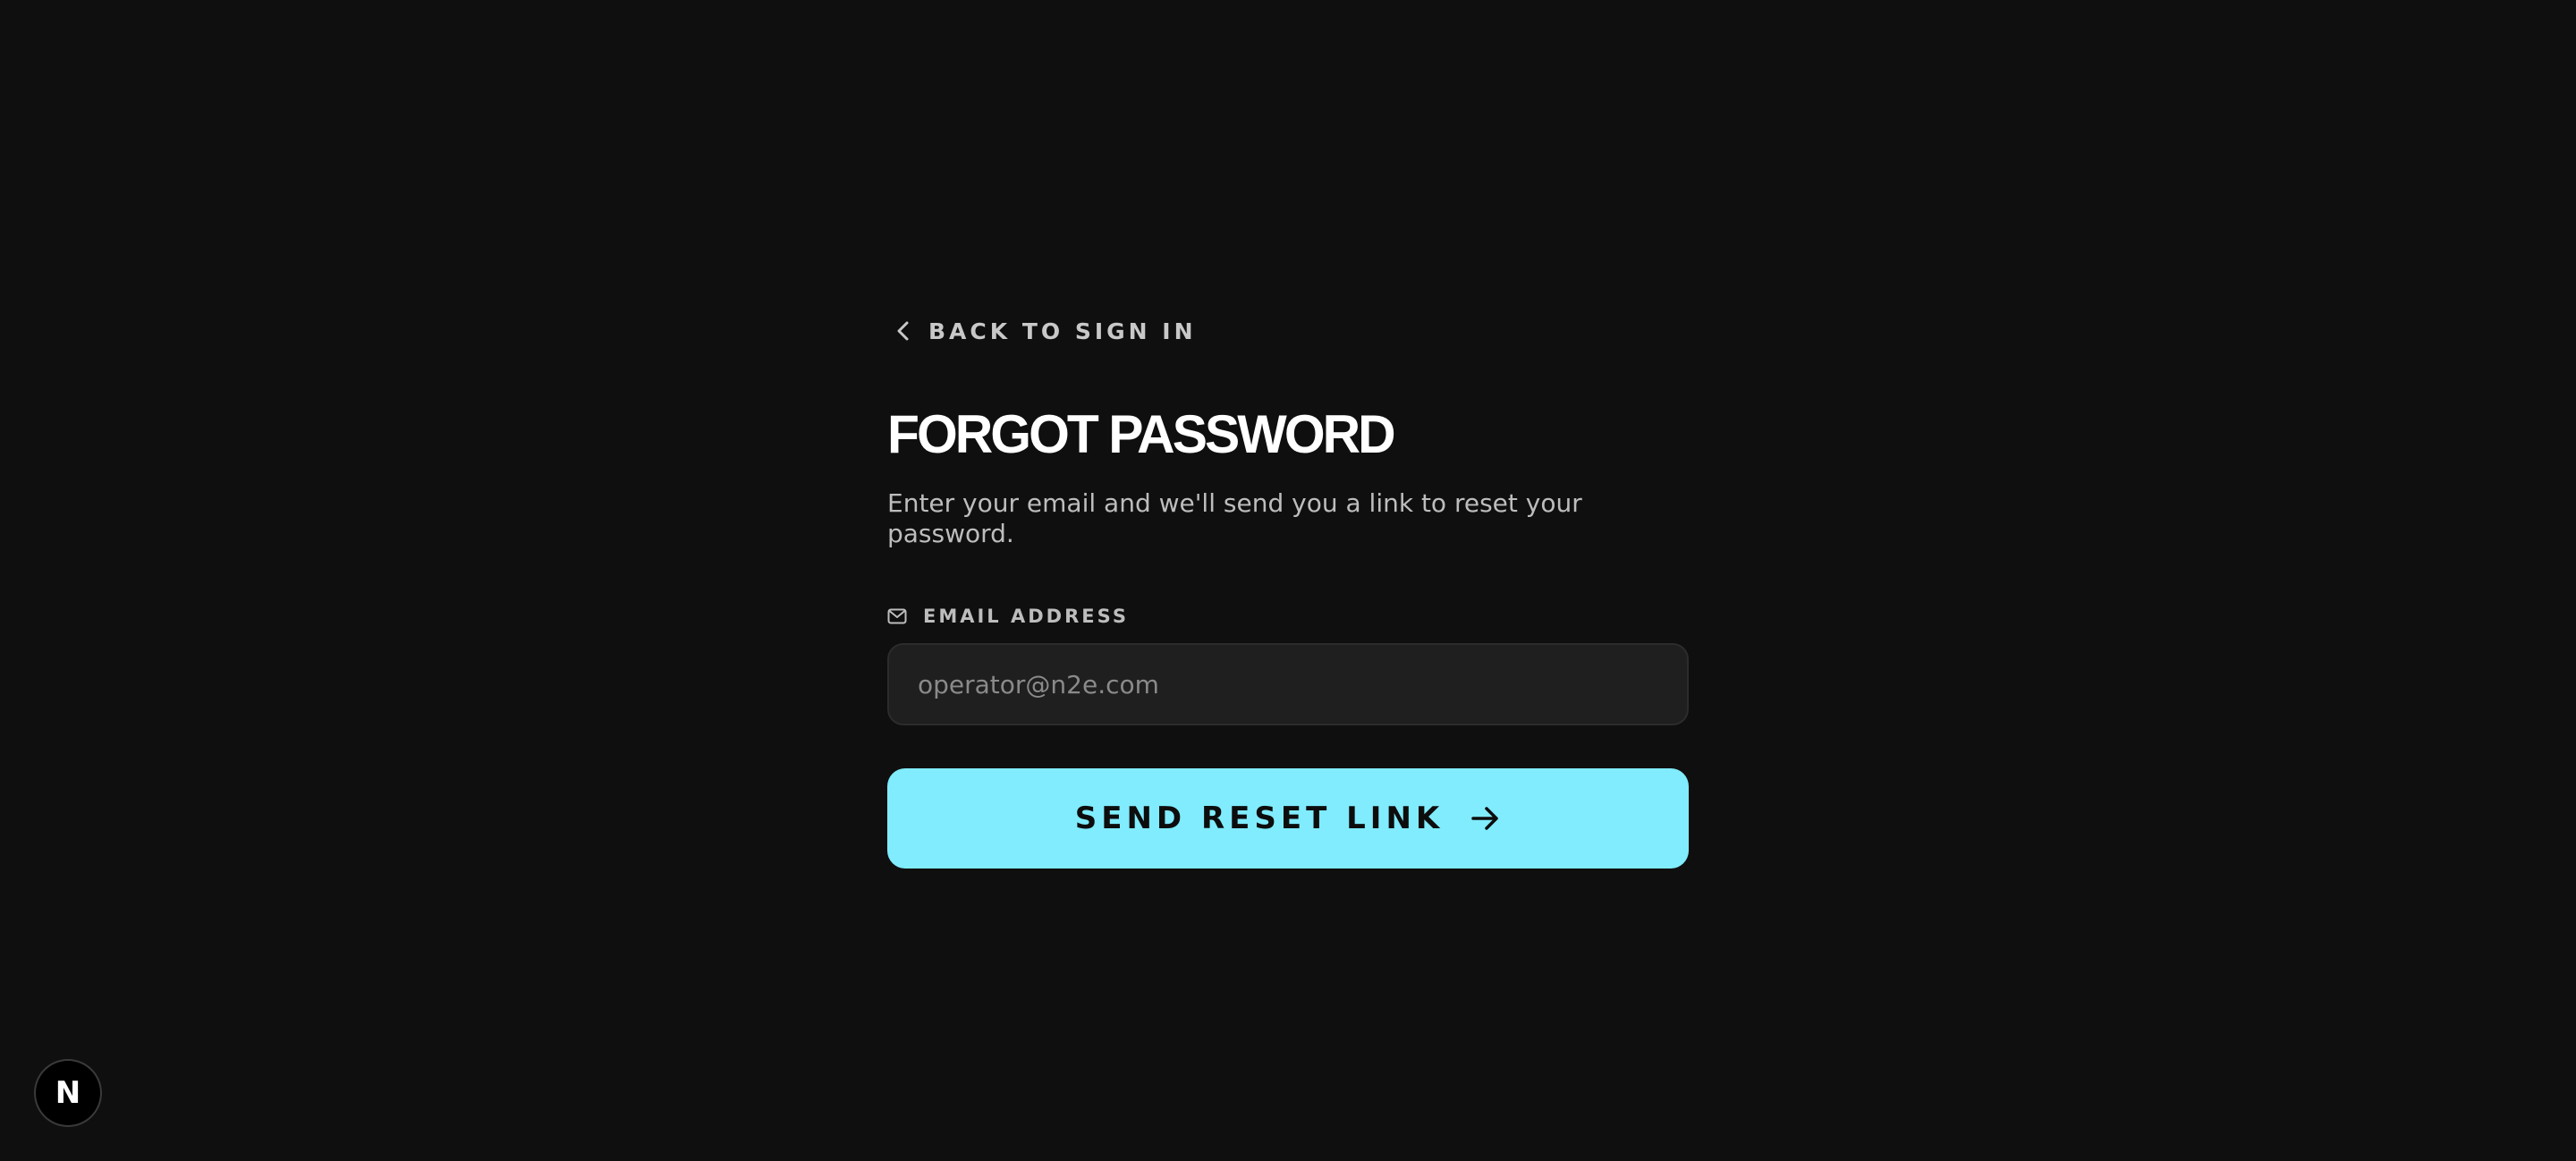 This screenshot has width=2576, height=1161. I want to click on page-title: FORGOT PASSWORD, so click(1141, 434).